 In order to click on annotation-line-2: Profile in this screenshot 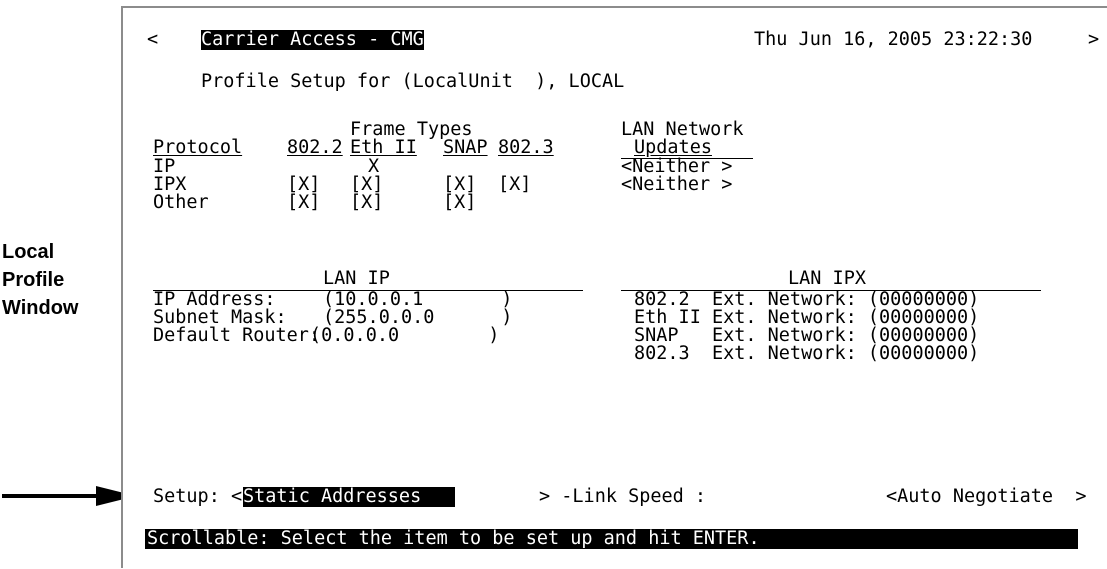, I will do `click(33, 280)`.